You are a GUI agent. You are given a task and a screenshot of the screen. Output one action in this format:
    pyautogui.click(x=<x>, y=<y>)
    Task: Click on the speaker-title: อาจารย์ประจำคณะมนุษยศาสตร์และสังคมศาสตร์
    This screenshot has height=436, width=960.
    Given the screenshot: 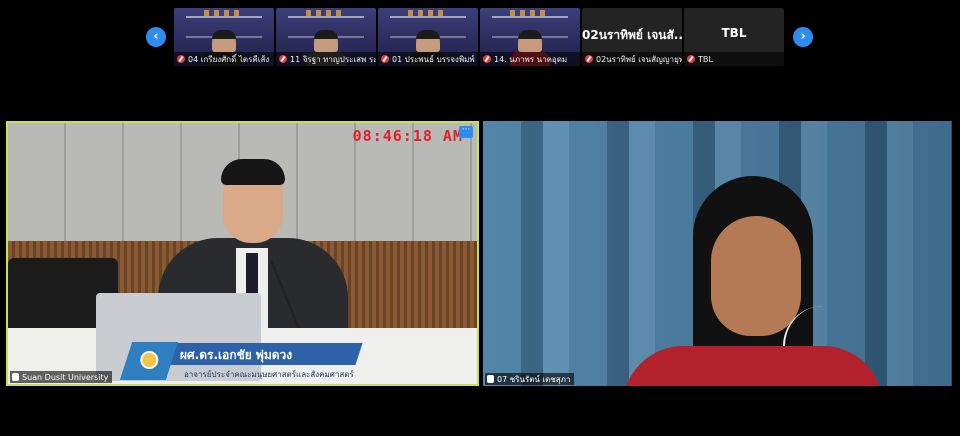 What is the action you would take?
    pyautogui.click(x=269, y=374)
    